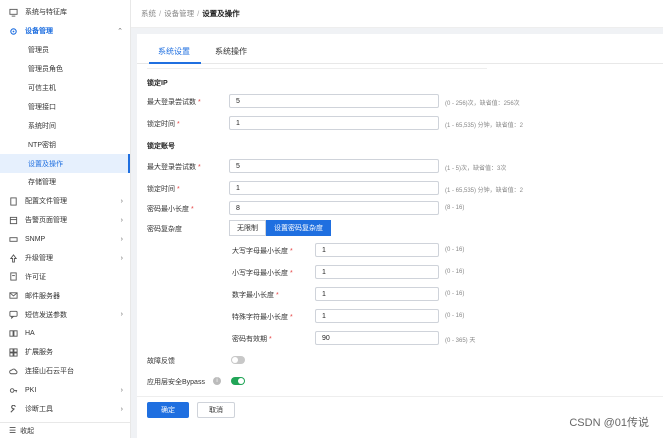 This screenshot has width=663, height=438. I want to click on sidebar-item-config-file: 配置文件管理 ›, so click(65, 201).